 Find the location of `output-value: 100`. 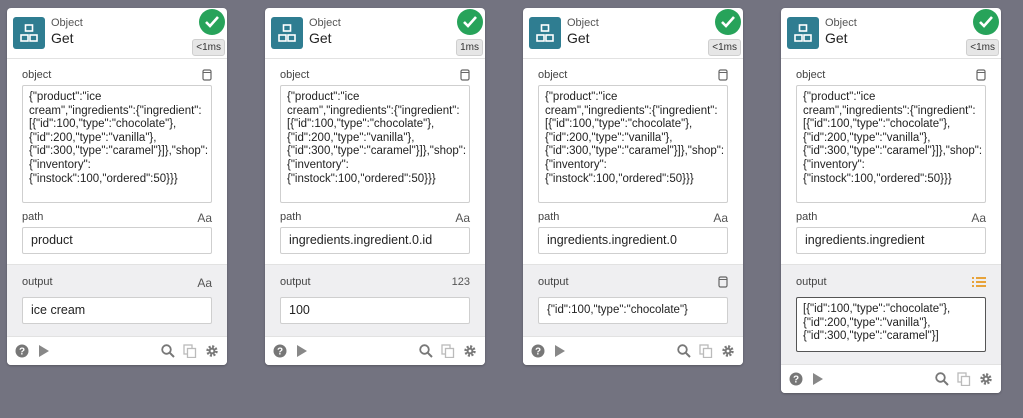

output-value: 100 is located at coordinates (375, 310).